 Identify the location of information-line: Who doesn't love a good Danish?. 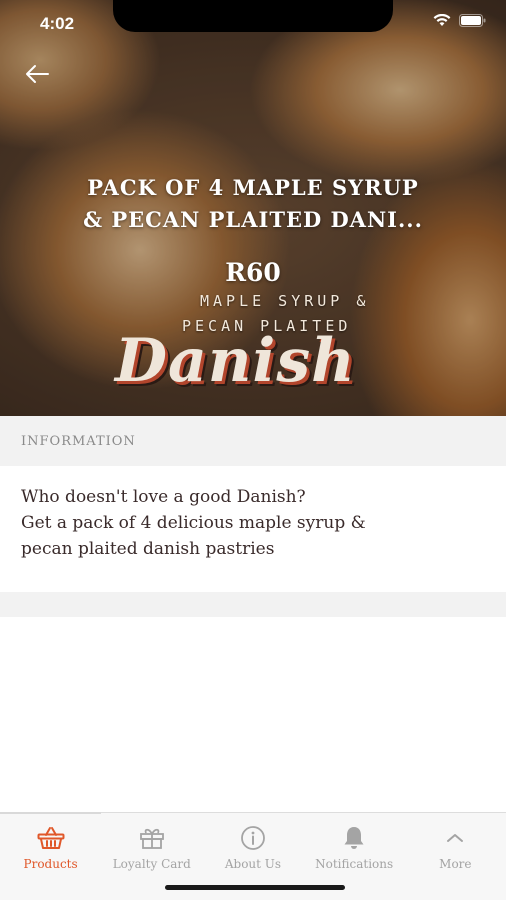
(163, 497).